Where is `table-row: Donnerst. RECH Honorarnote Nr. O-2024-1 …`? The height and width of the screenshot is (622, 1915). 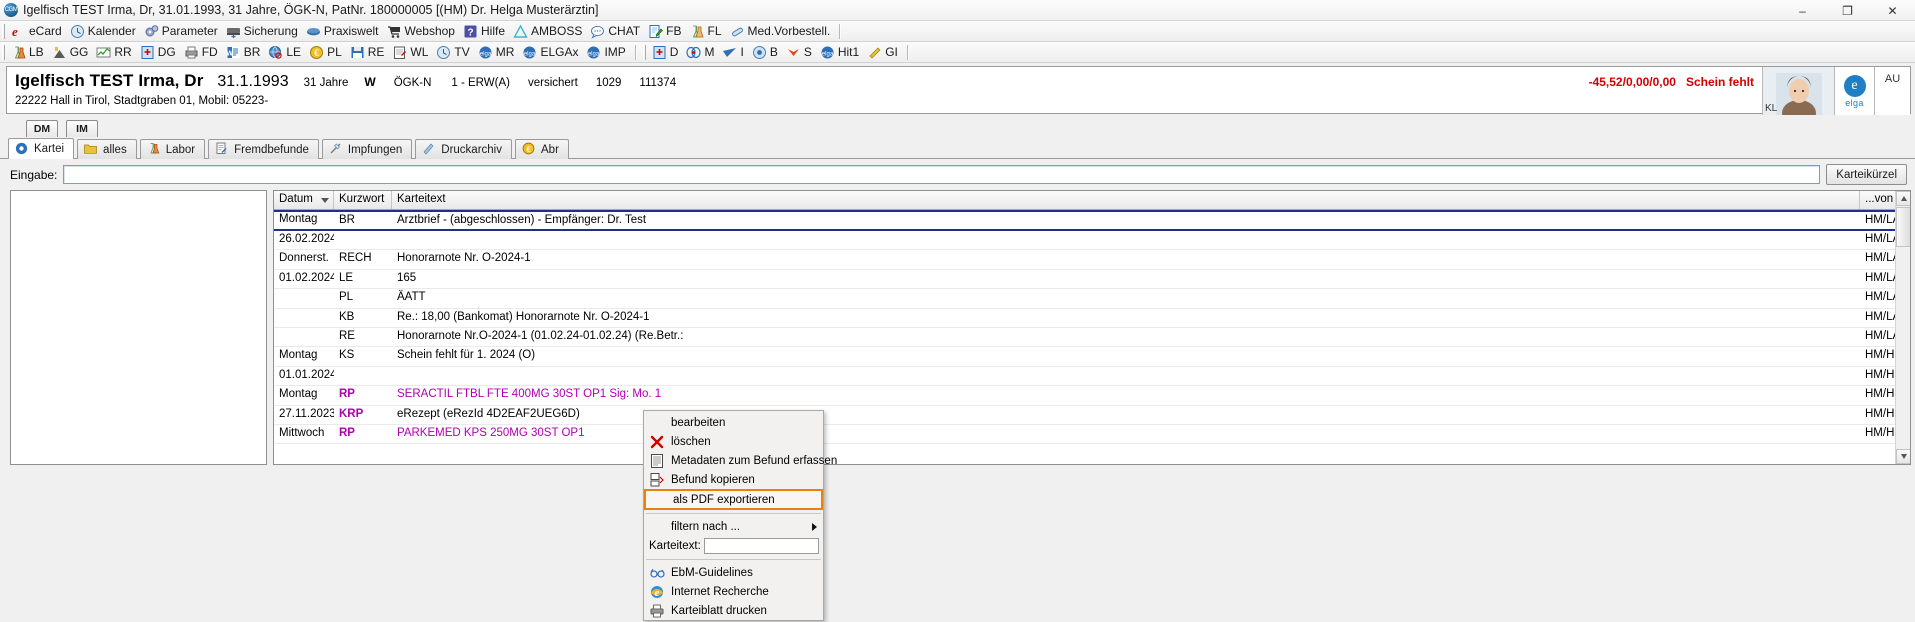
table-row: Donnerst. RECH Honorarnote Nr. O-2024-1 … is located at coordinates (1092, 260).